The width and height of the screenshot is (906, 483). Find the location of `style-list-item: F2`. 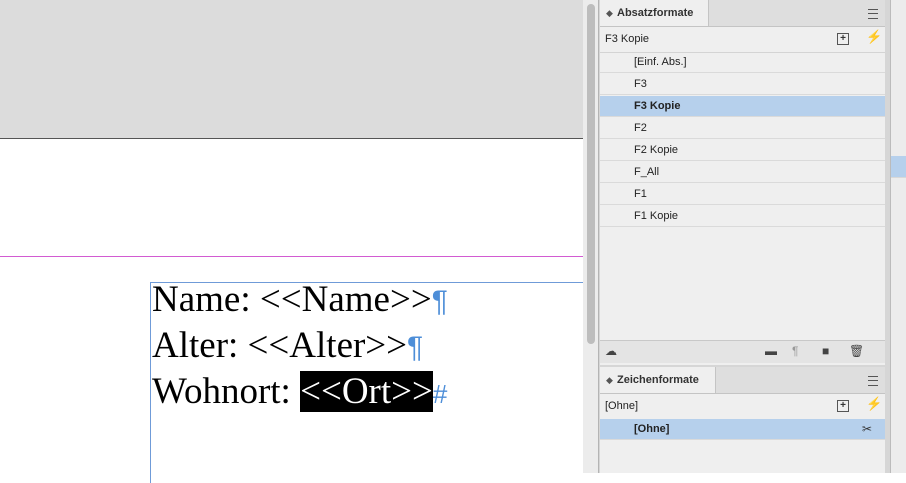

style-list-item: F2 is located at coordinates (742, 128).